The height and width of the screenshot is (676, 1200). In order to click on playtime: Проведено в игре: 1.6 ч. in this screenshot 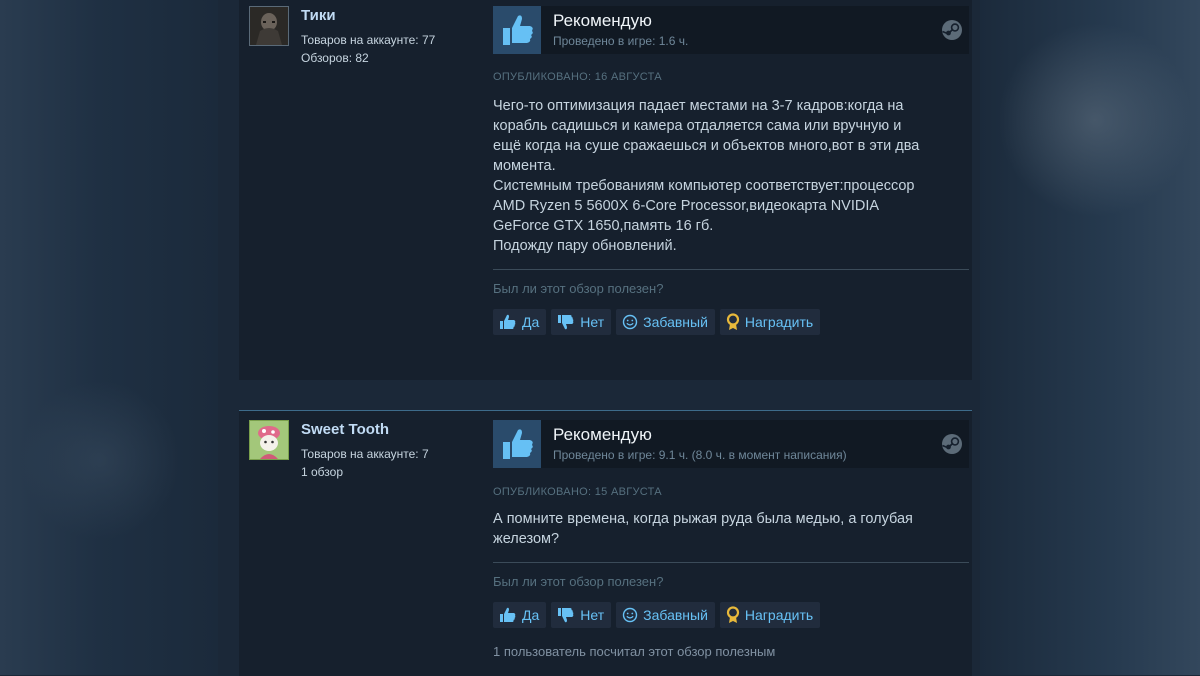, I will do `click(621, 41)`.